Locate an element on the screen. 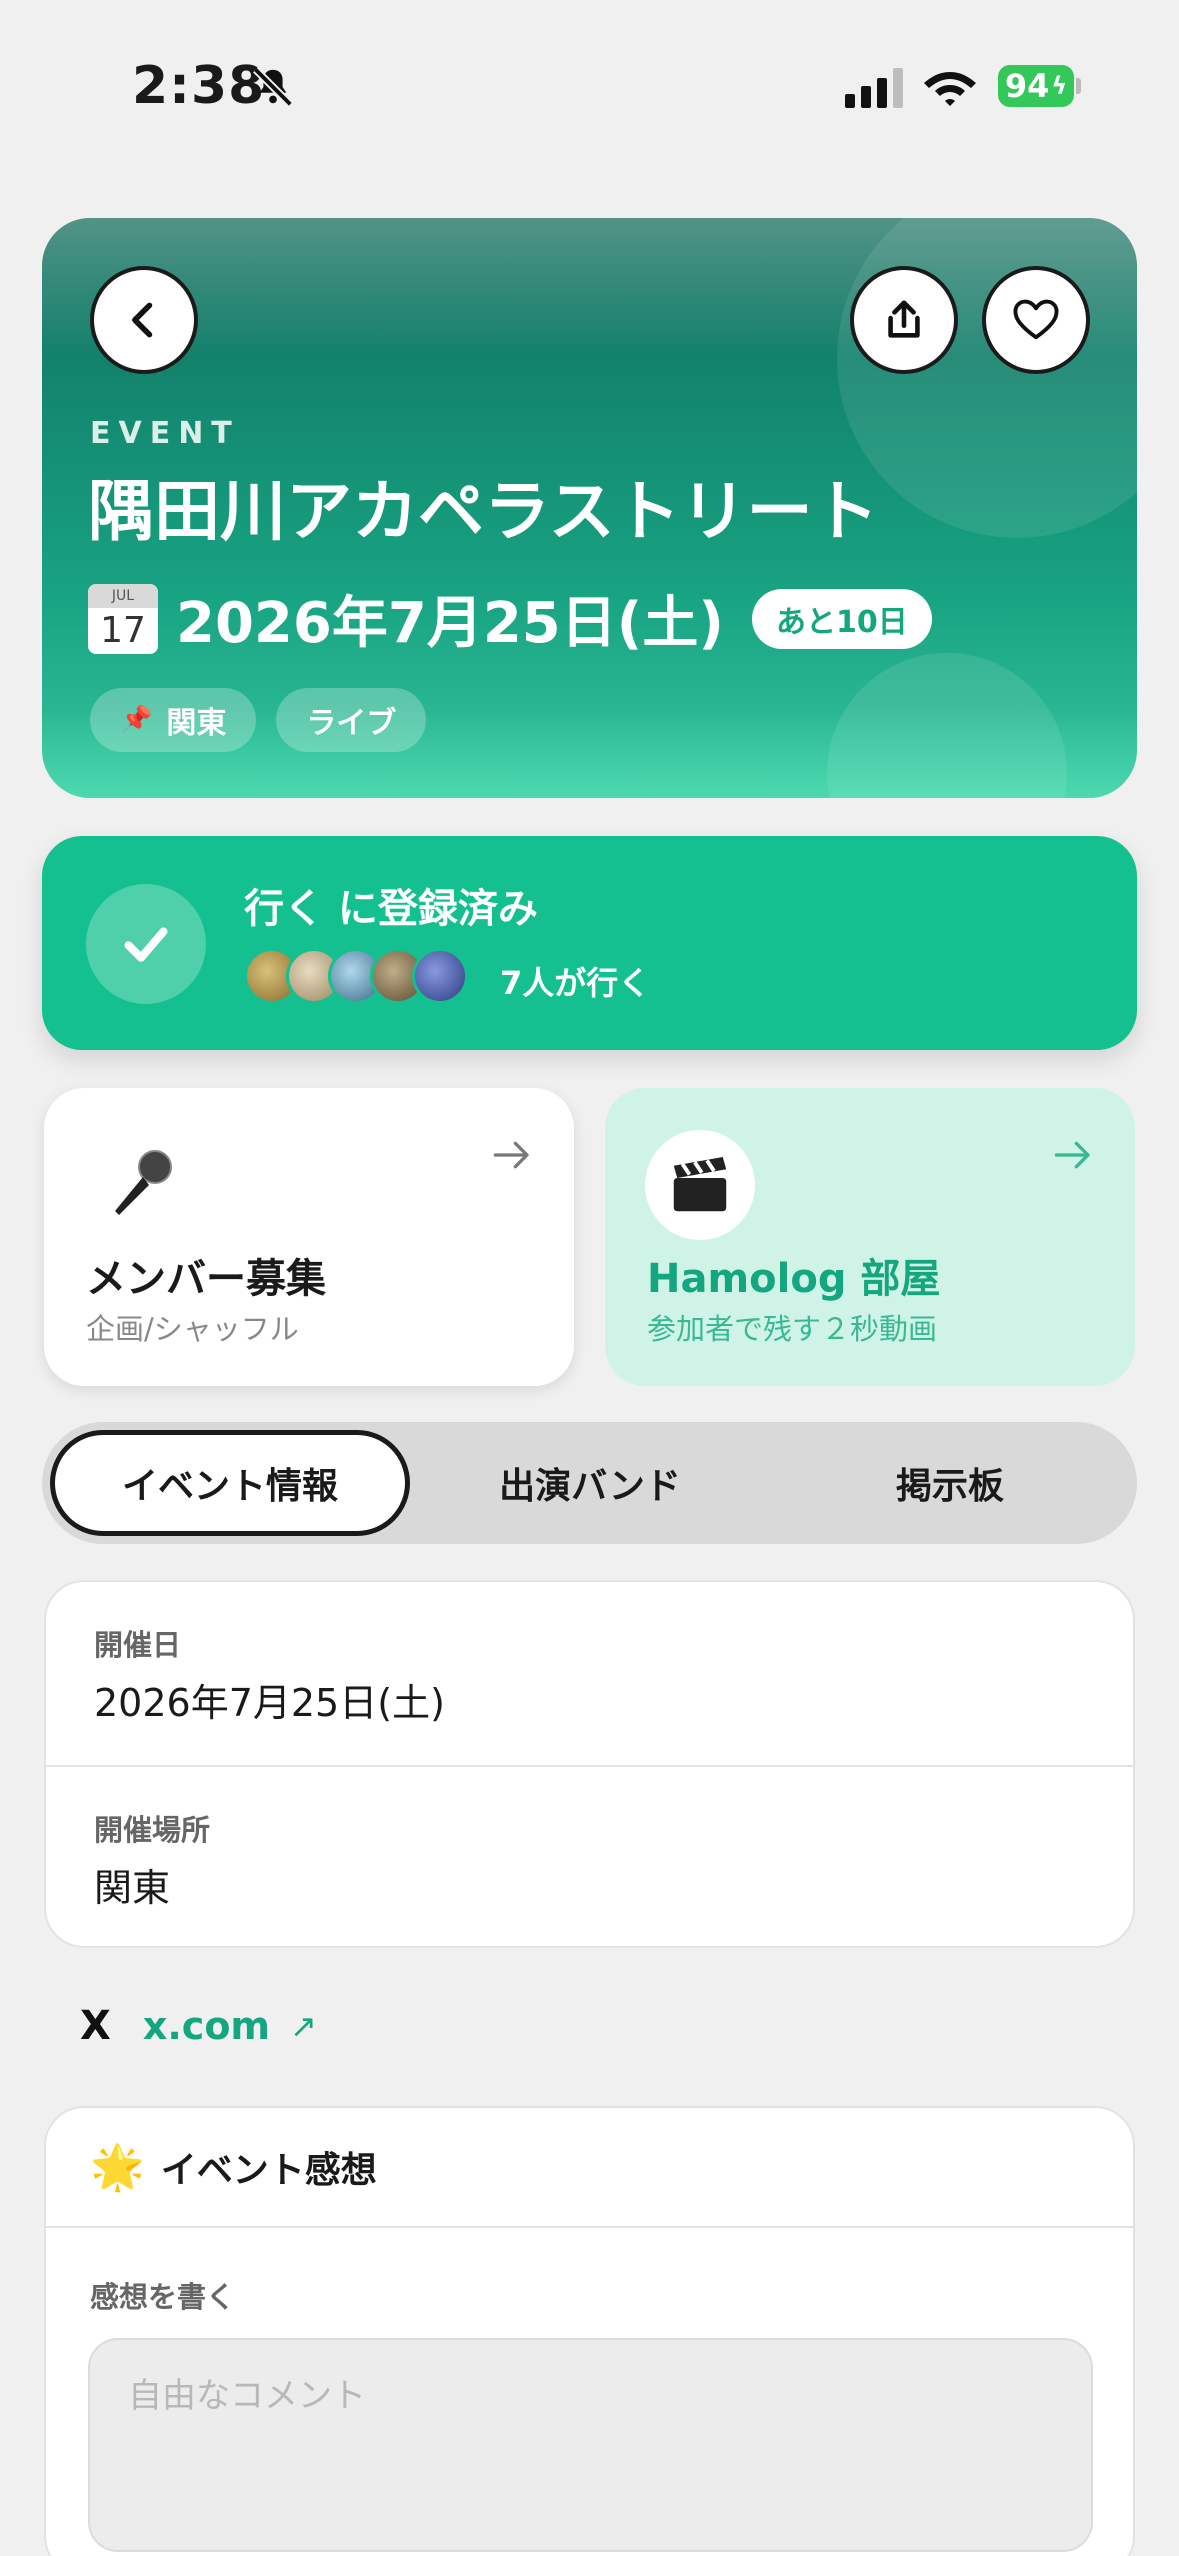 This screenshot has height=2556, width=1179. share-icon is located at coordinates (904, 319).